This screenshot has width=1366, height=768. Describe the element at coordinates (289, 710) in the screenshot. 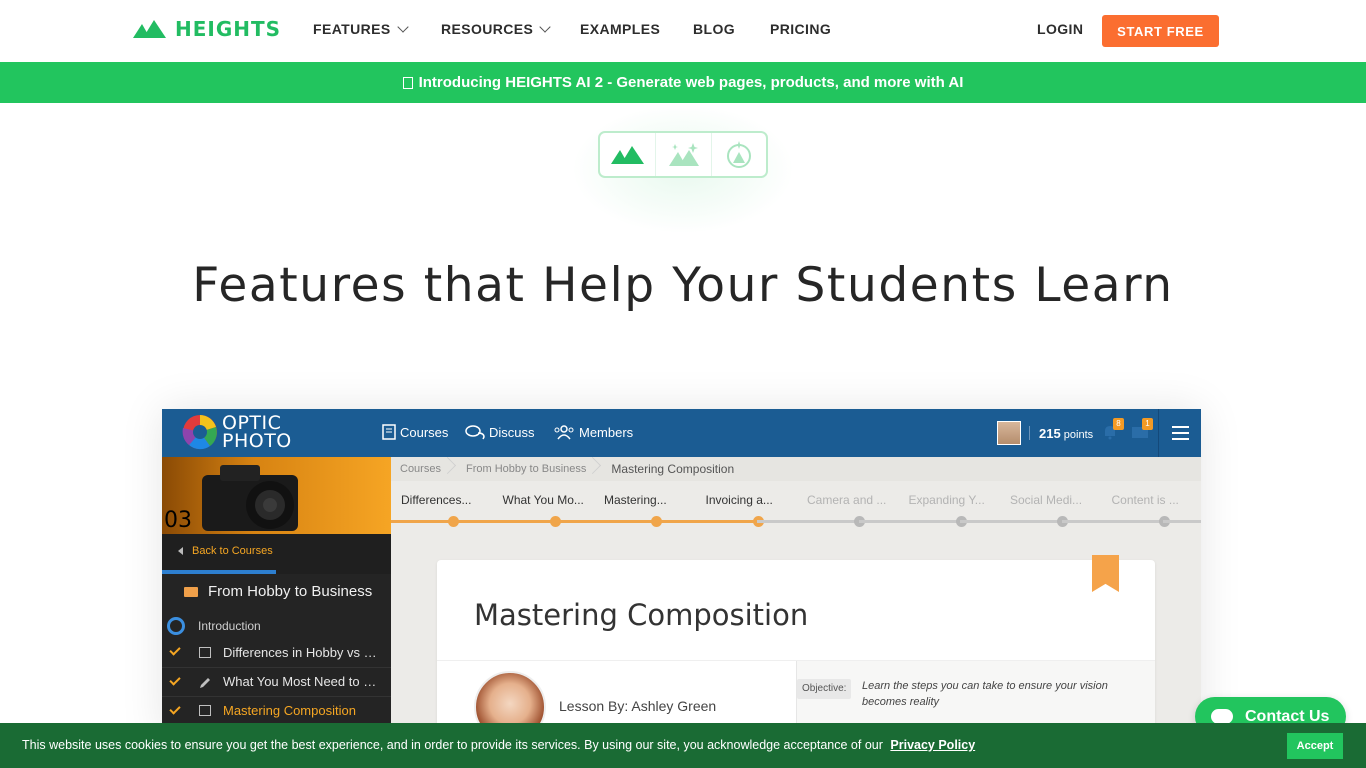

I see `lesson-title: Mastering Composition` at that location.